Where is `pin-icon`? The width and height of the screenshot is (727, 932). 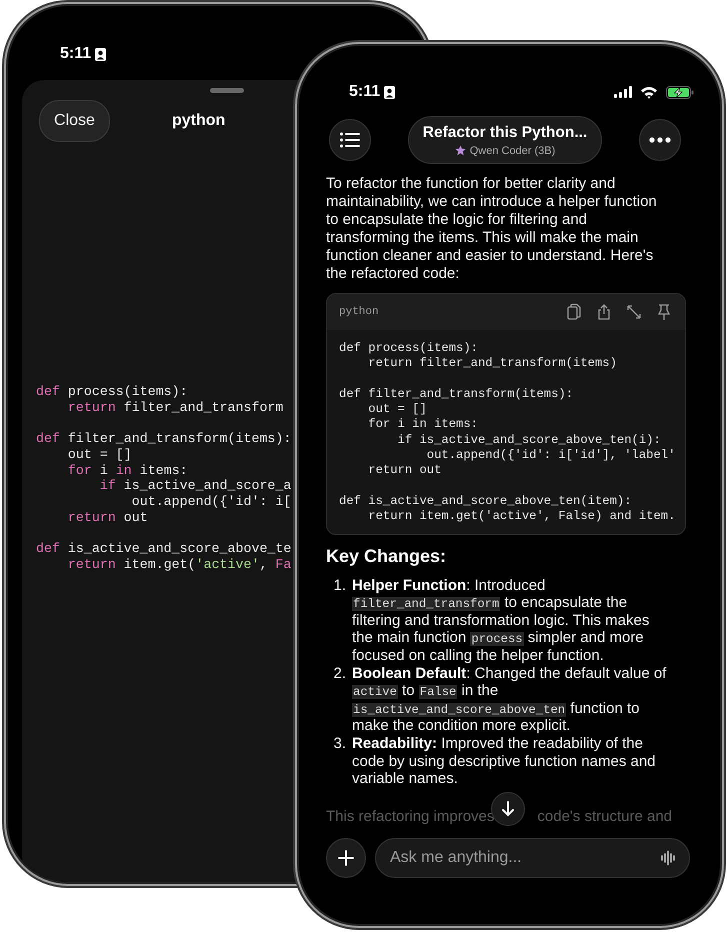 pin-icon is located at coordinates (664, 312).